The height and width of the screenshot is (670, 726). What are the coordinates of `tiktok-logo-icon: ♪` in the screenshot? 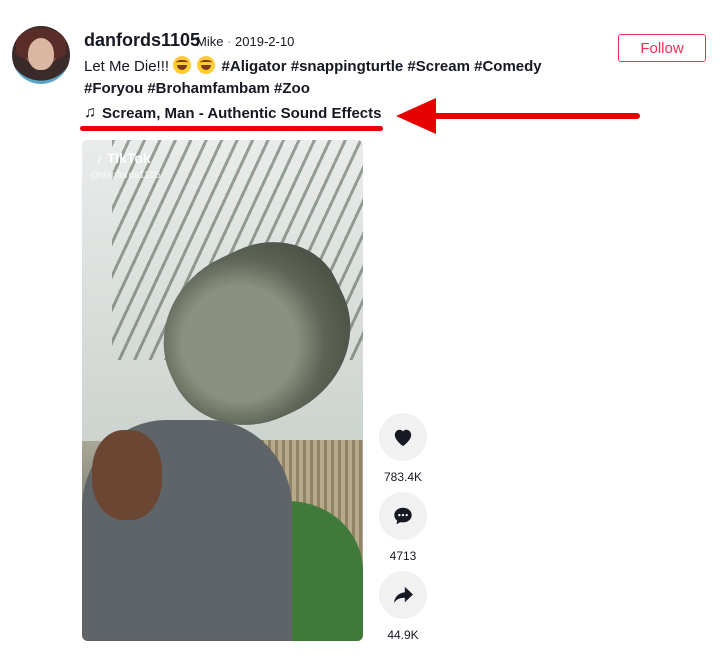 It's located at (99, 158).